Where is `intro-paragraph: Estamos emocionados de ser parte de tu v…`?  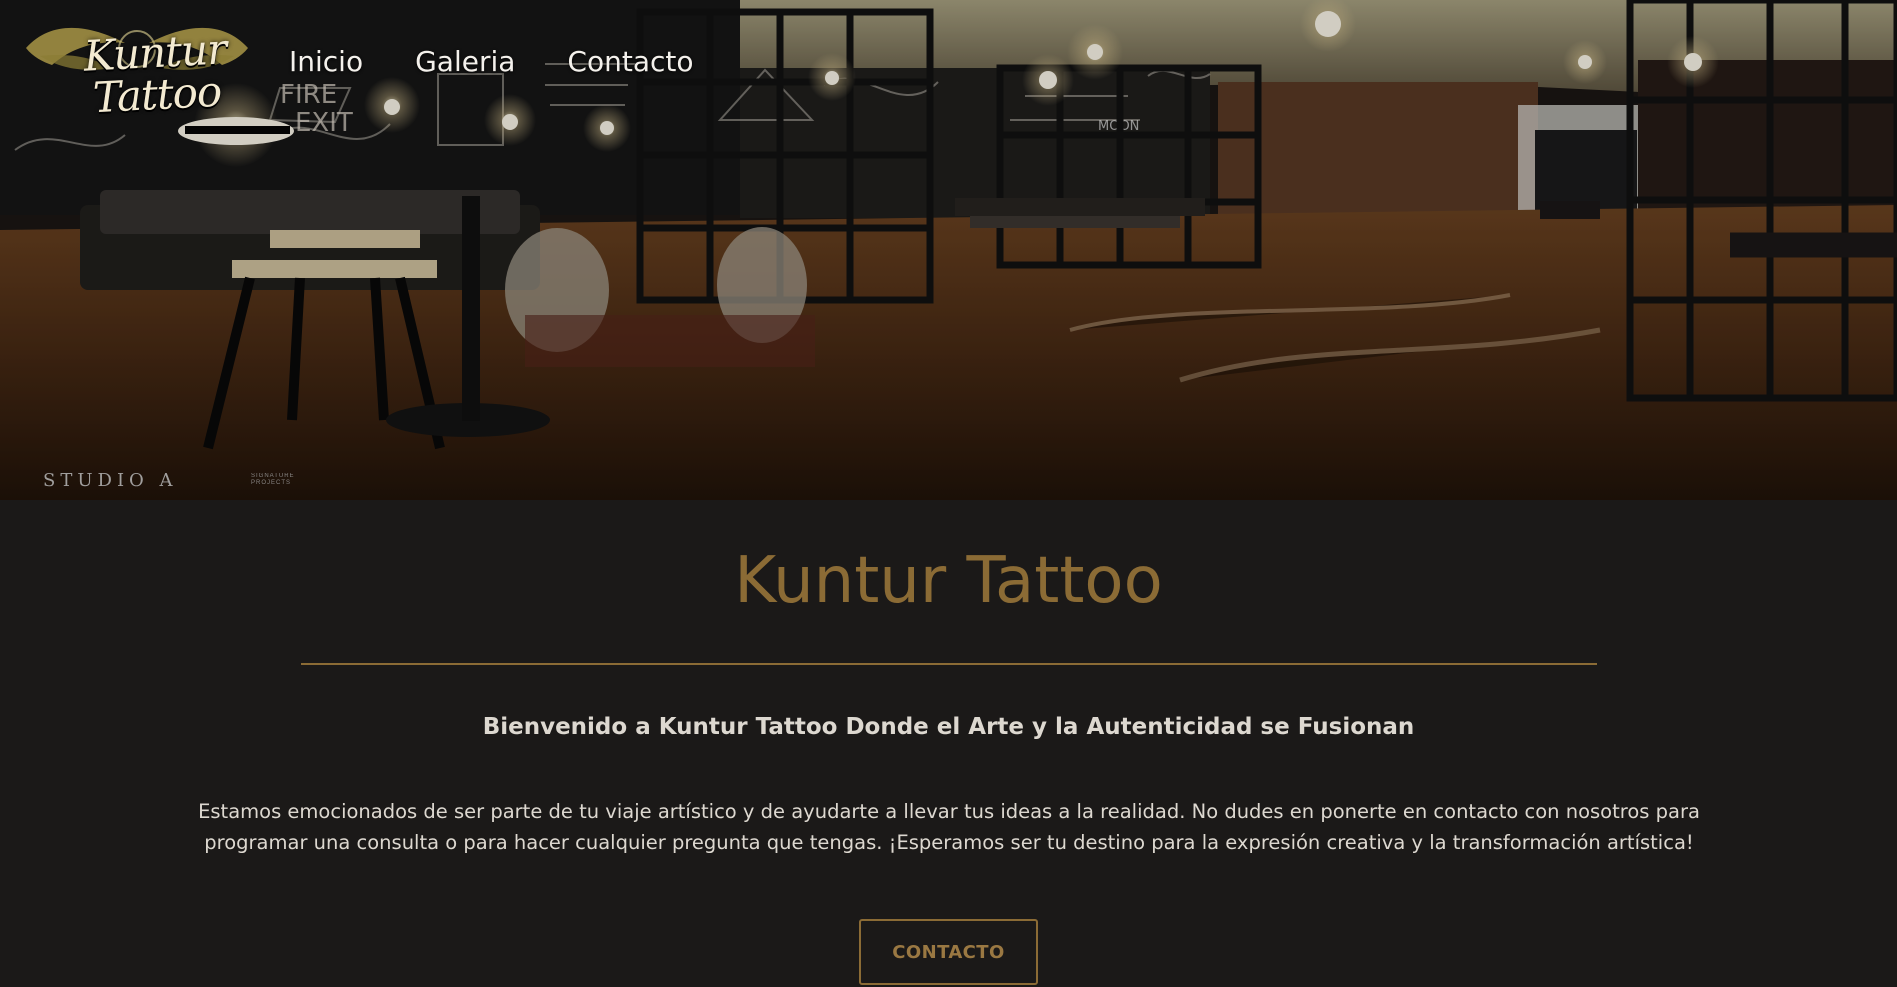
intro-paragraph: Estamos emocionados de ser parte de tu v… is located at coordinates (949, 827).